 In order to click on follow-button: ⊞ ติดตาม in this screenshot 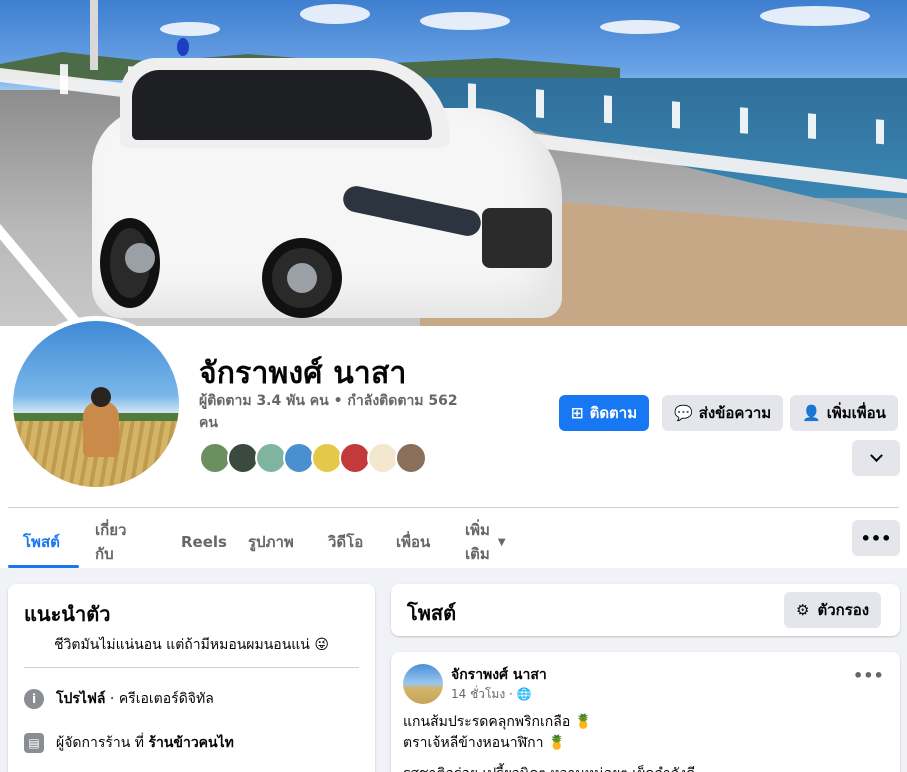, I will do `click(604, 413)`.